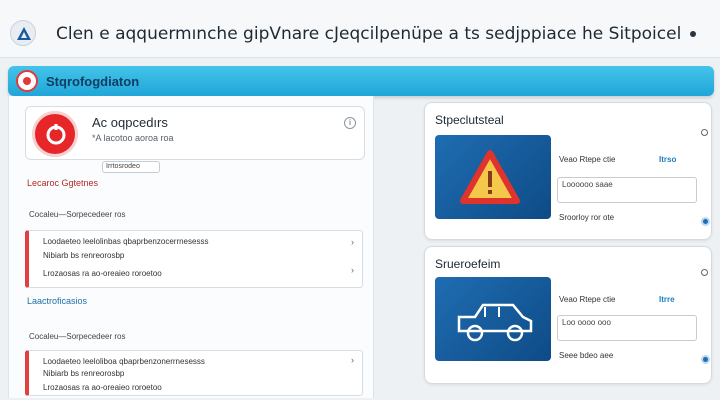  Describe the element at coordinates (627, 190) in the screenshot. I see `card-input: Loooooo saae` at that location.